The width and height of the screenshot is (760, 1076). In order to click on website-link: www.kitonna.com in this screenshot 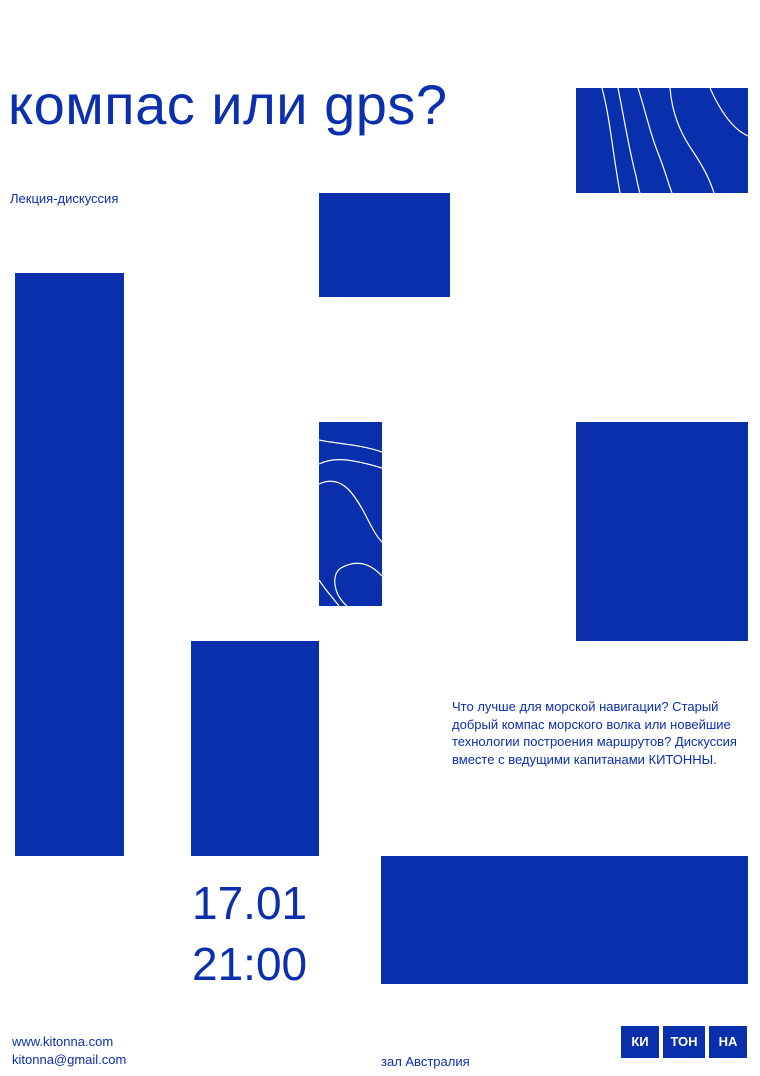, I will do `click(62, 1042)`.